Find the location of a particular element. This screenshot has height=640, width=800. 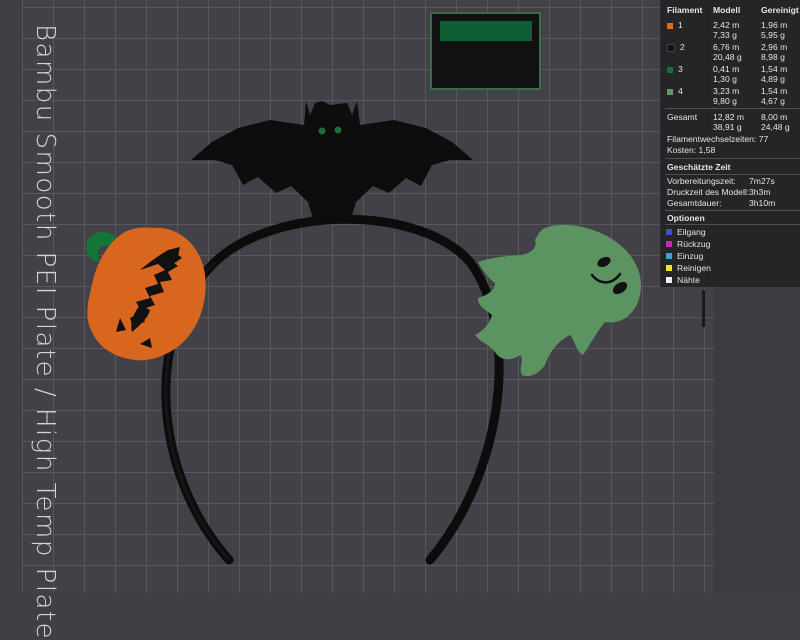

header-cleaned: Gereinigt is located at coordinates (780, 10).